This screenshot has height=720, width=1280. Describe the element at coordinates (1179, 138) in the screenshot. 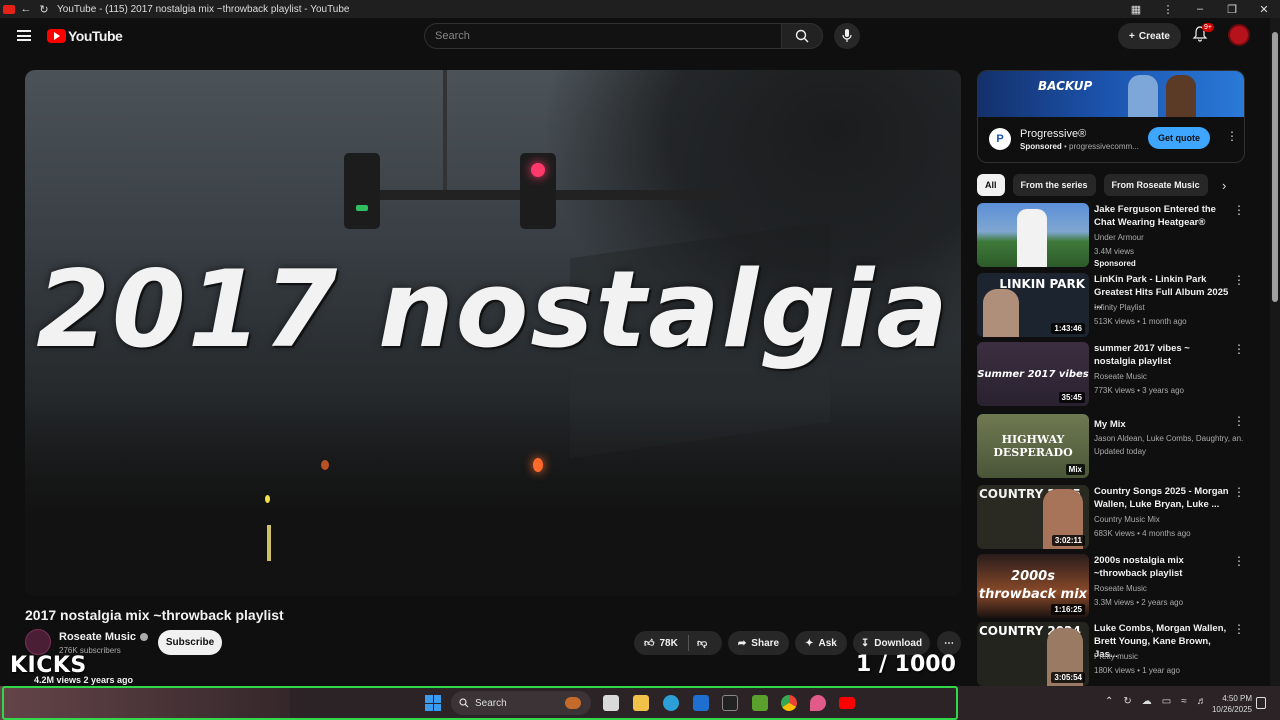

I see `get-quote-button: Get quote` at that location.